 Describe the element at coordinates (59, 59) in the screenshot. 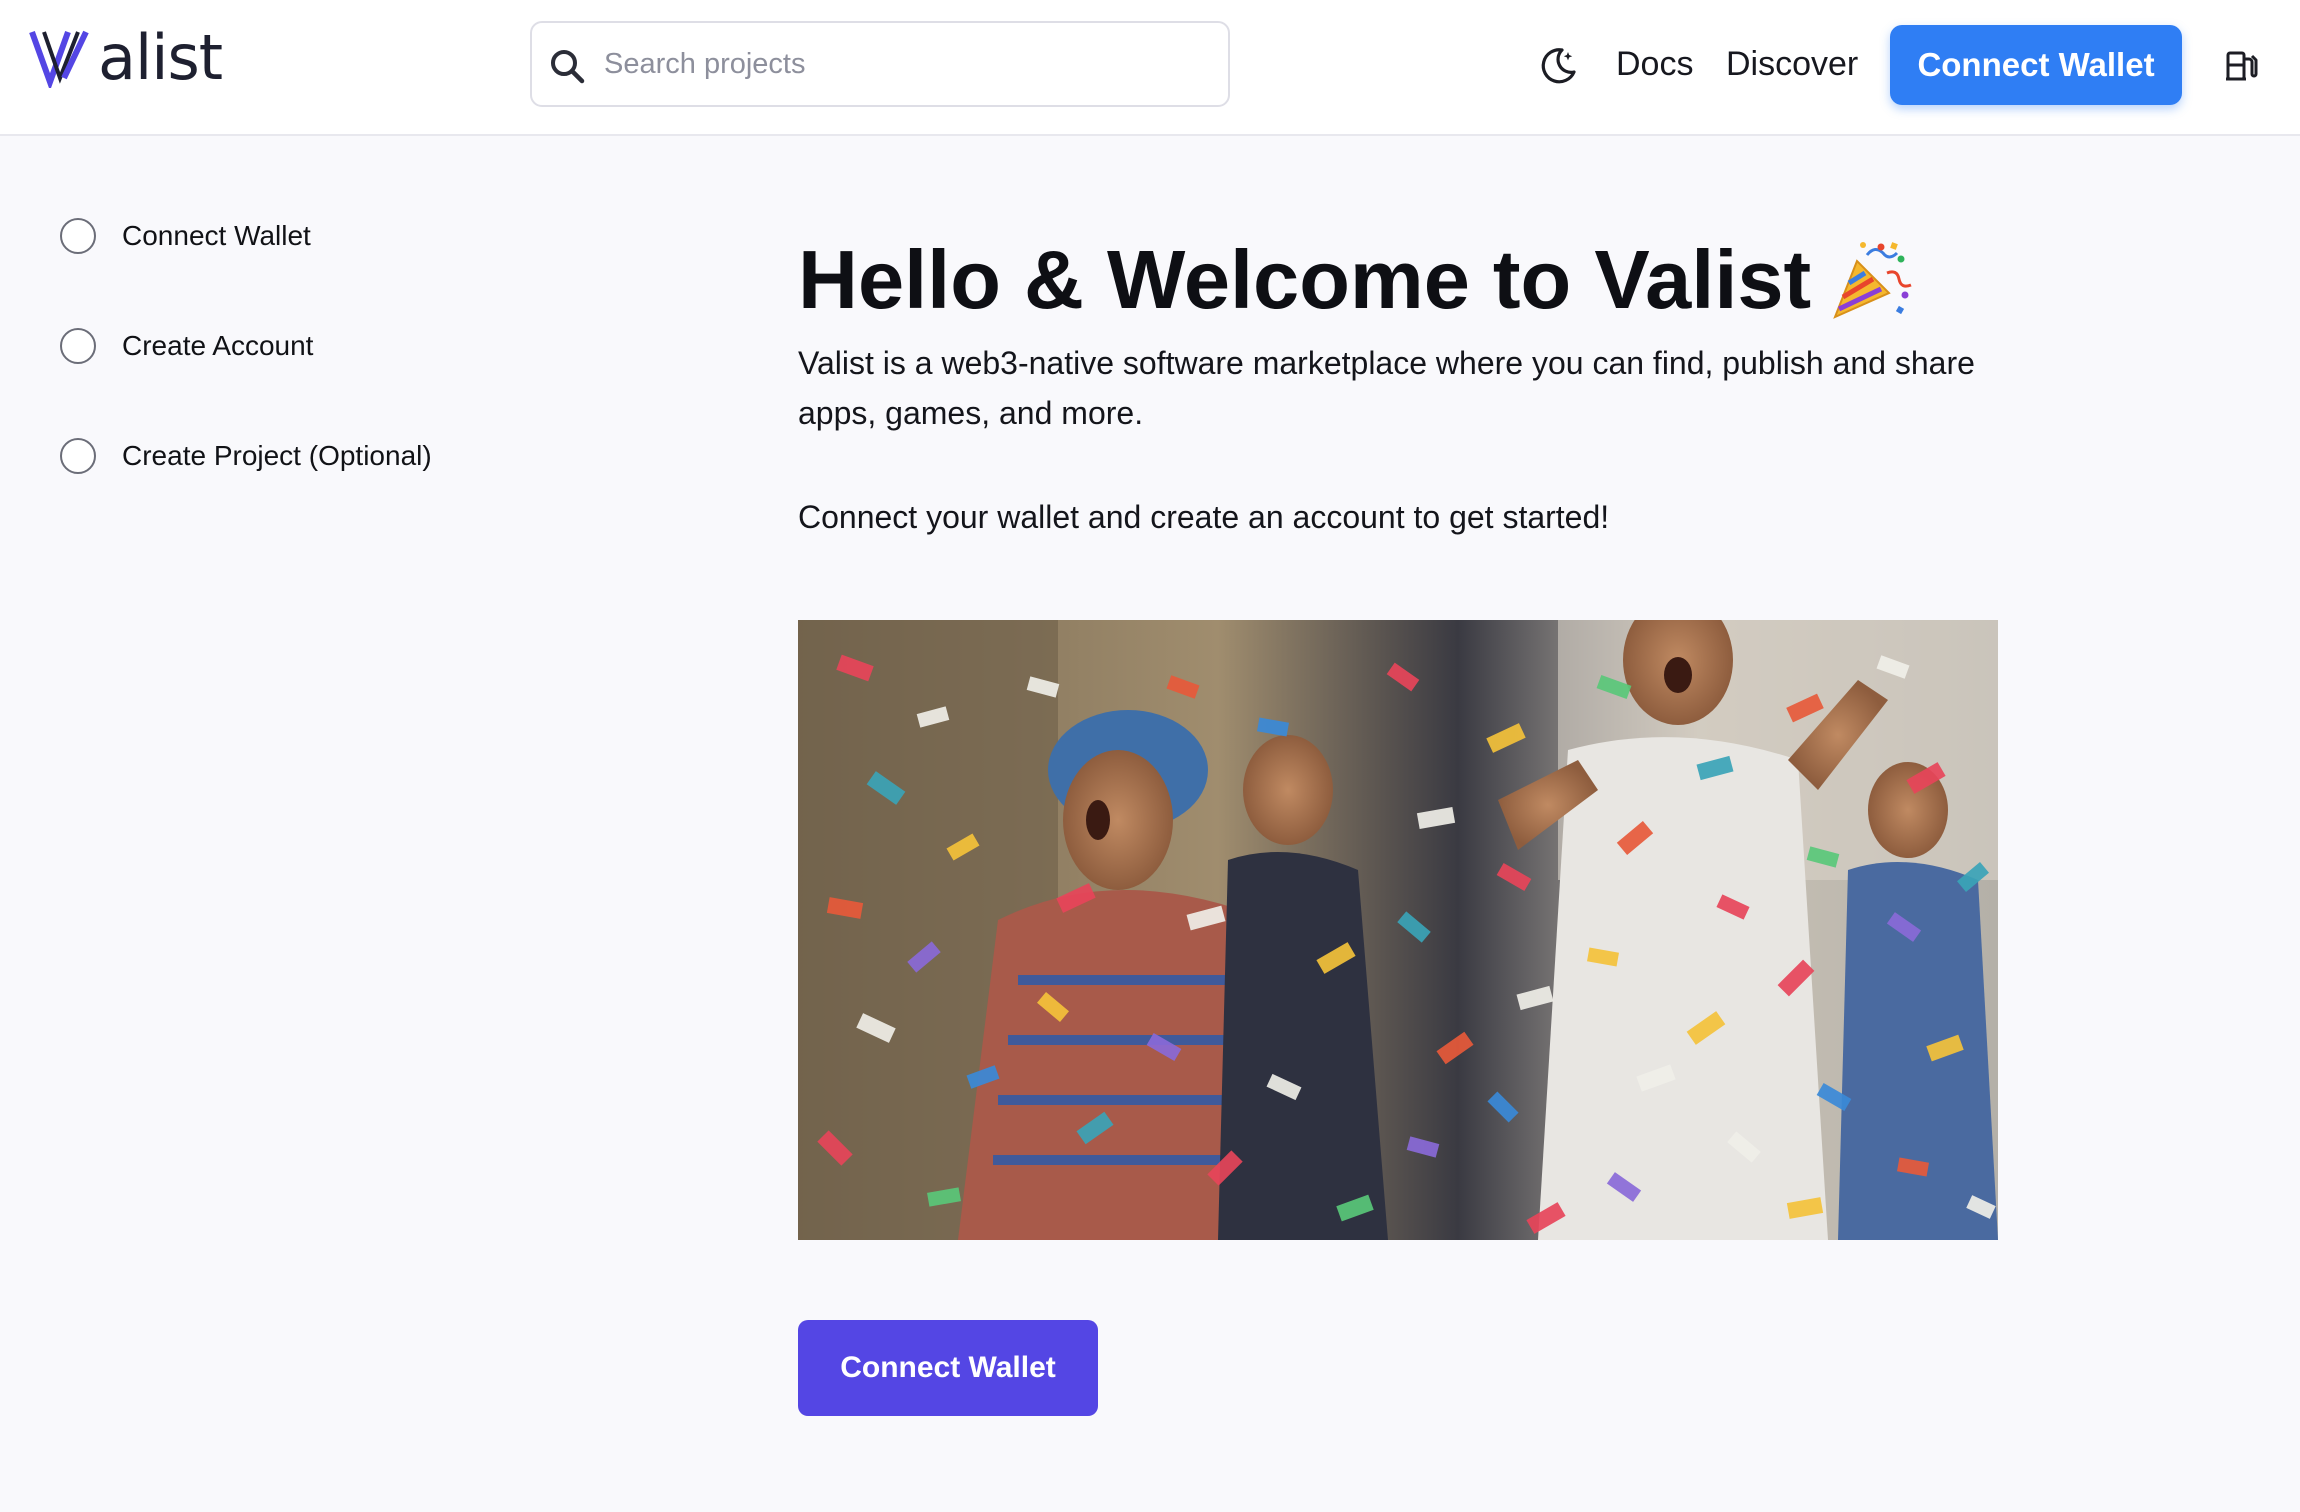

I see `valist-v-logo-icon` at that location.